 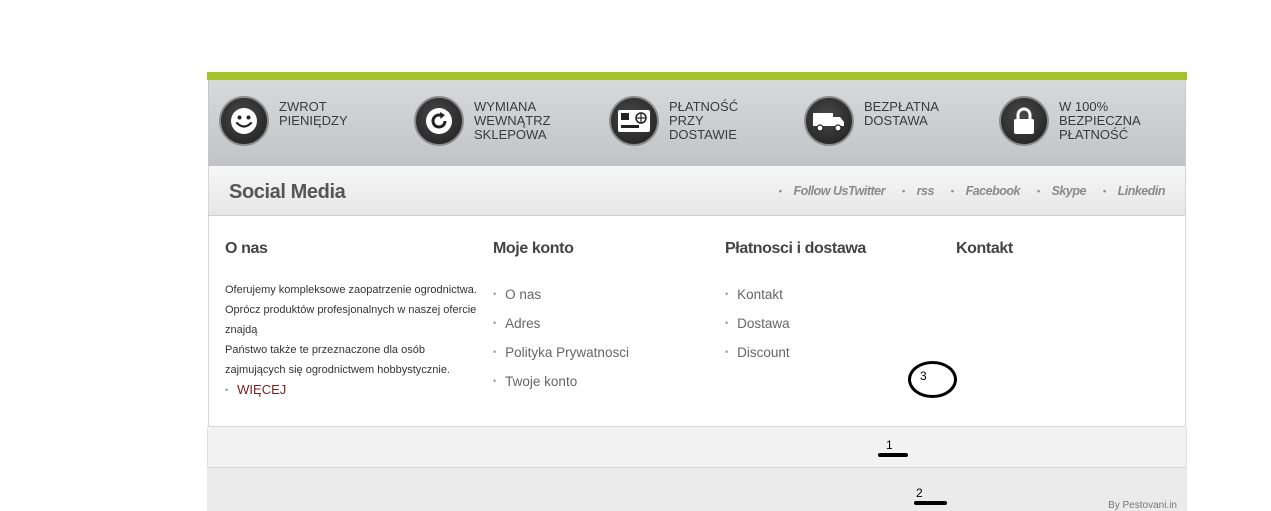 I want to click on contact-column: Kontakt, so click(x=984, y=262).